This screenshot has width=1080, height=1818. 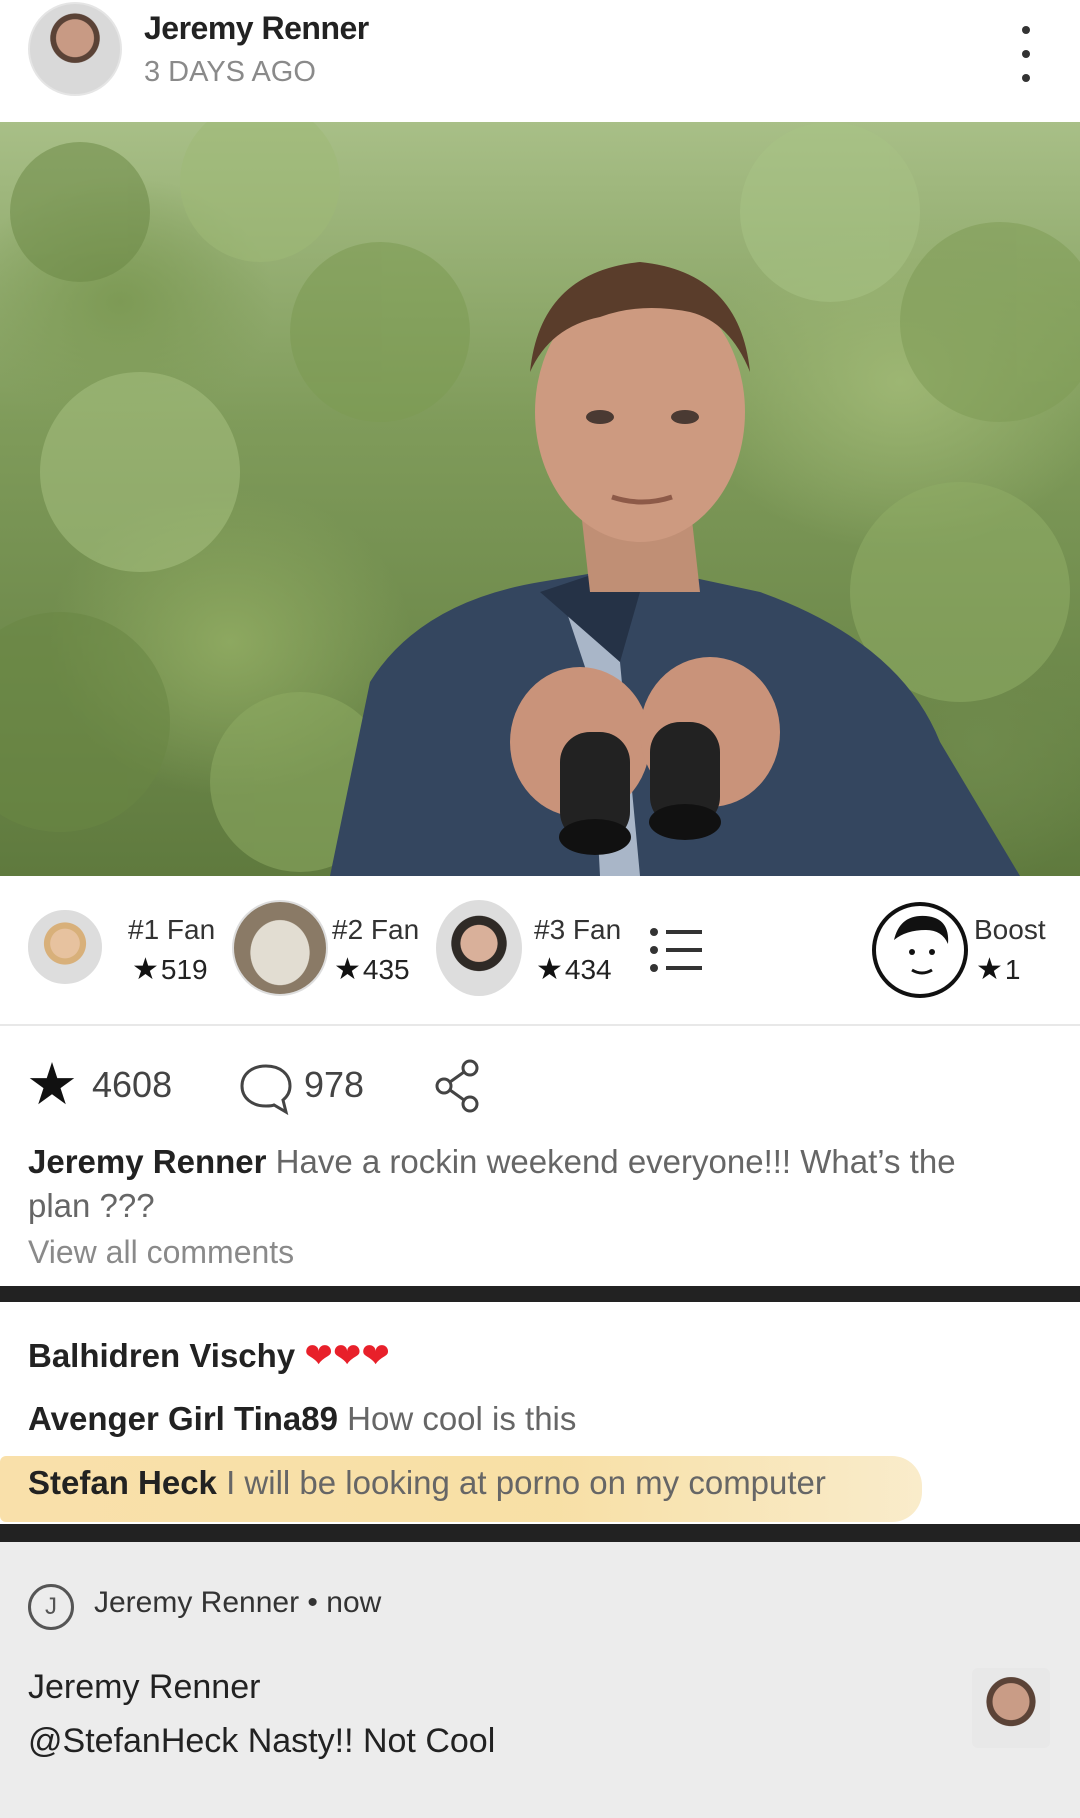 I want to click on notification-header: Jeremy Renner • now, so click(x=237, y=1603).